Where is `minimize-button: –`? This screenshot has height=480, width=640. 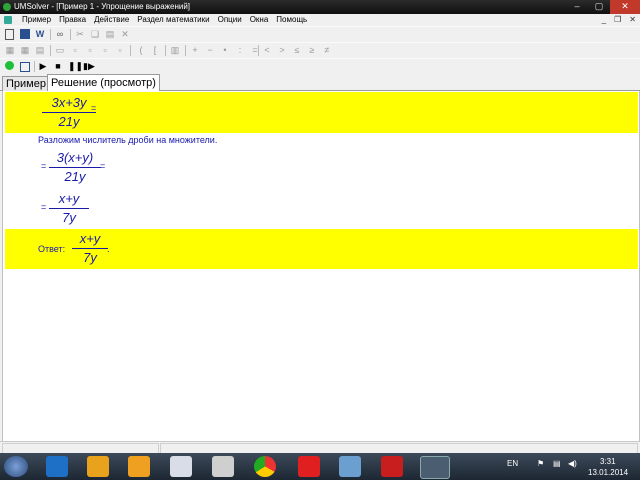 minimize-button: – is located at coordinates (577, 7).